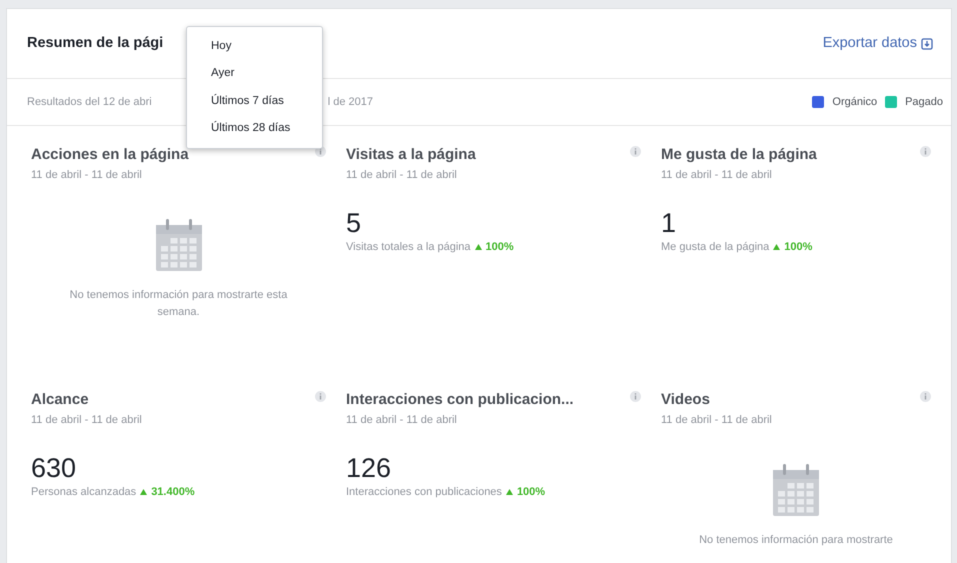 The image size is (957, 563). I want to click on page-summary-title: Resumen de la pági, so click(95, 43).